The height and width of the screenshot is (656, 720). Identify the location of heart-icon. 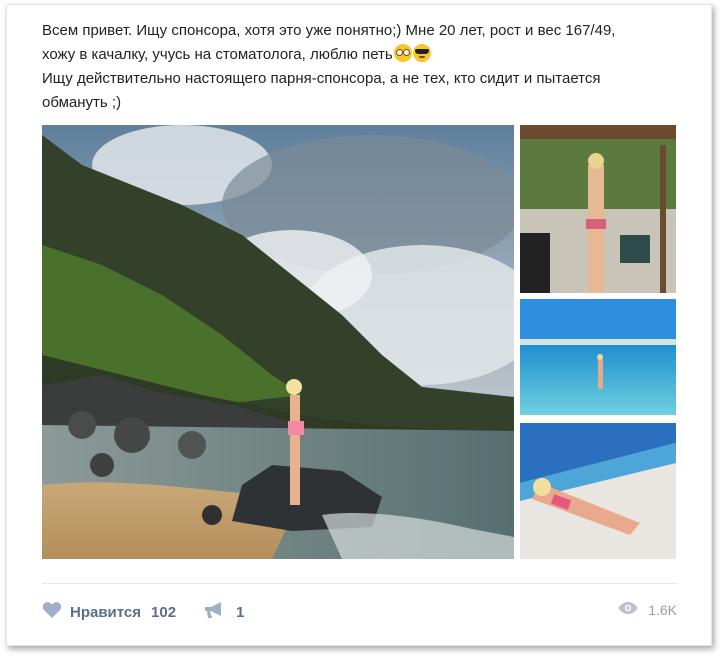
(52, 612).